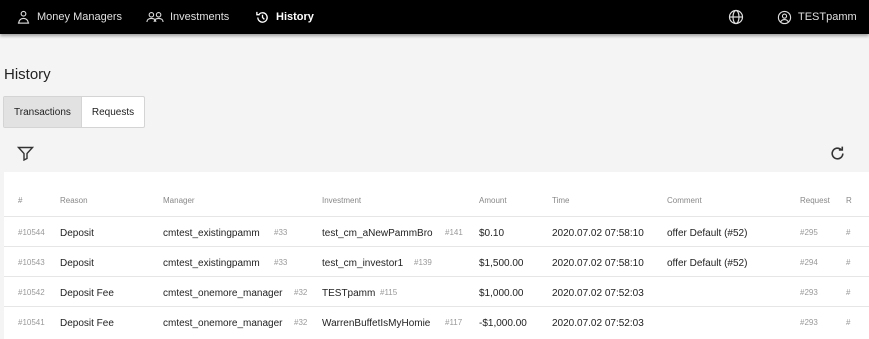 The height and width of the screenshot is (339, 869). What do you see at coordinates (501, 293) in the screenshot?
I see `amount: $1,000.00` at bounding box center [501, 293].